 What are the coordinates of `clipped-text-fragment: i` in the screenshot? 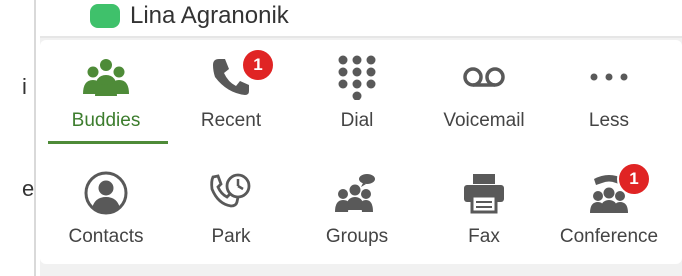 It's located at (24, 86).